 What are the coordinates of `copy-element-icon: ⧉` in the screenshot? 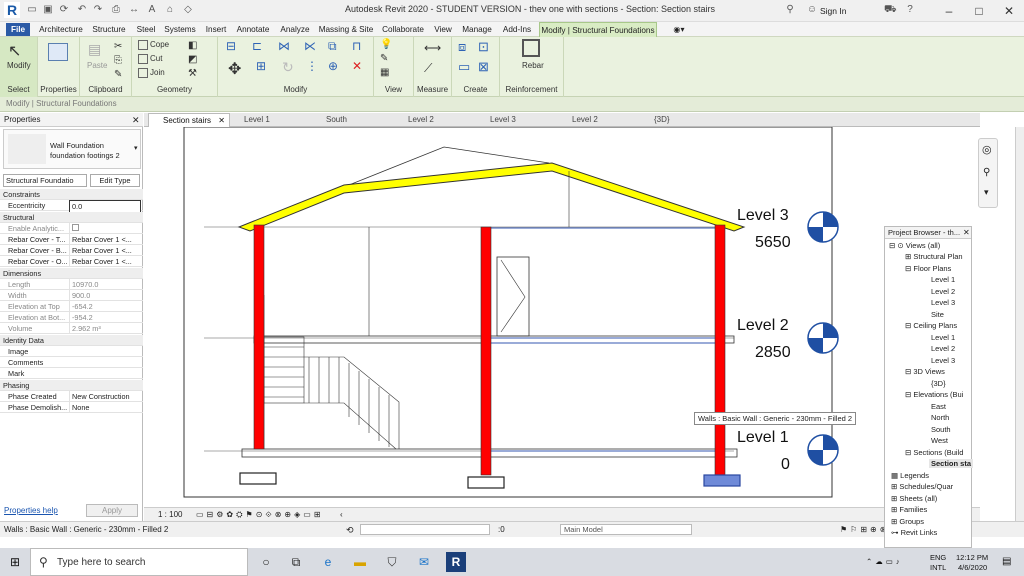 It's located at (332, 46).